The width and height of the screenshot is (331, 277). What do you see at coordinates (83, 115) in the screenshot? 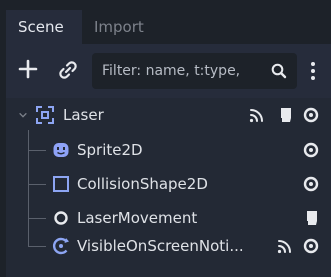
I see `tree-item-label: Laser` at bounding box center [83, 115].